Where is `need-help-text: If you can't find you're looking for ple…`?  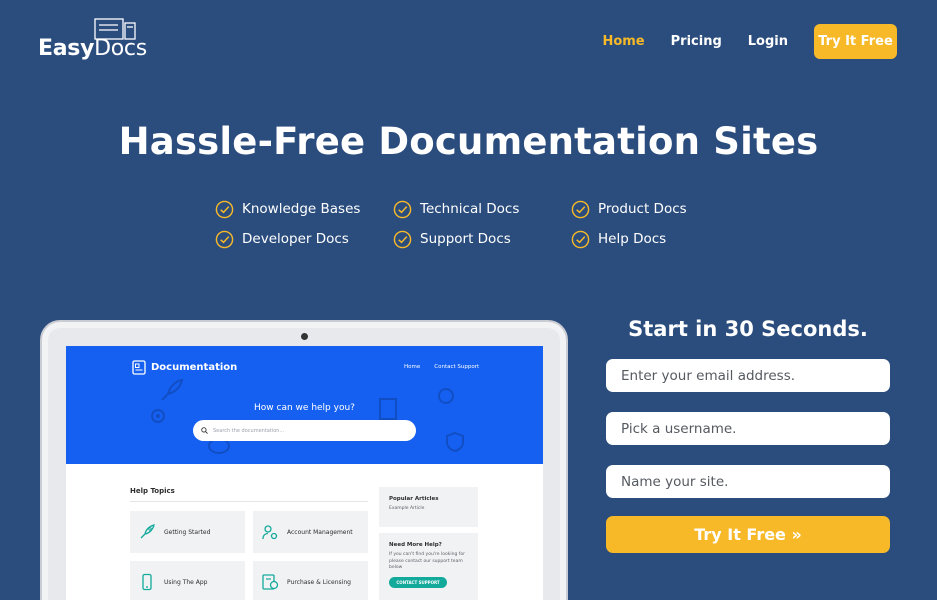 need-help-text: If you can't find you're looking for ple… is located at coordinates (427, 561).